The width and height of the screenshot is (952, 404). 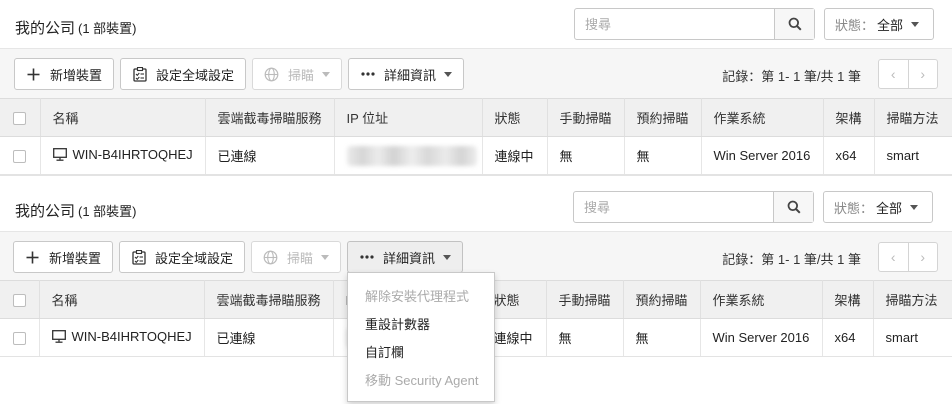 I want to click on endpoint-name: WIN-B4IHRTOQHEJ, so click(x=132, y=154).